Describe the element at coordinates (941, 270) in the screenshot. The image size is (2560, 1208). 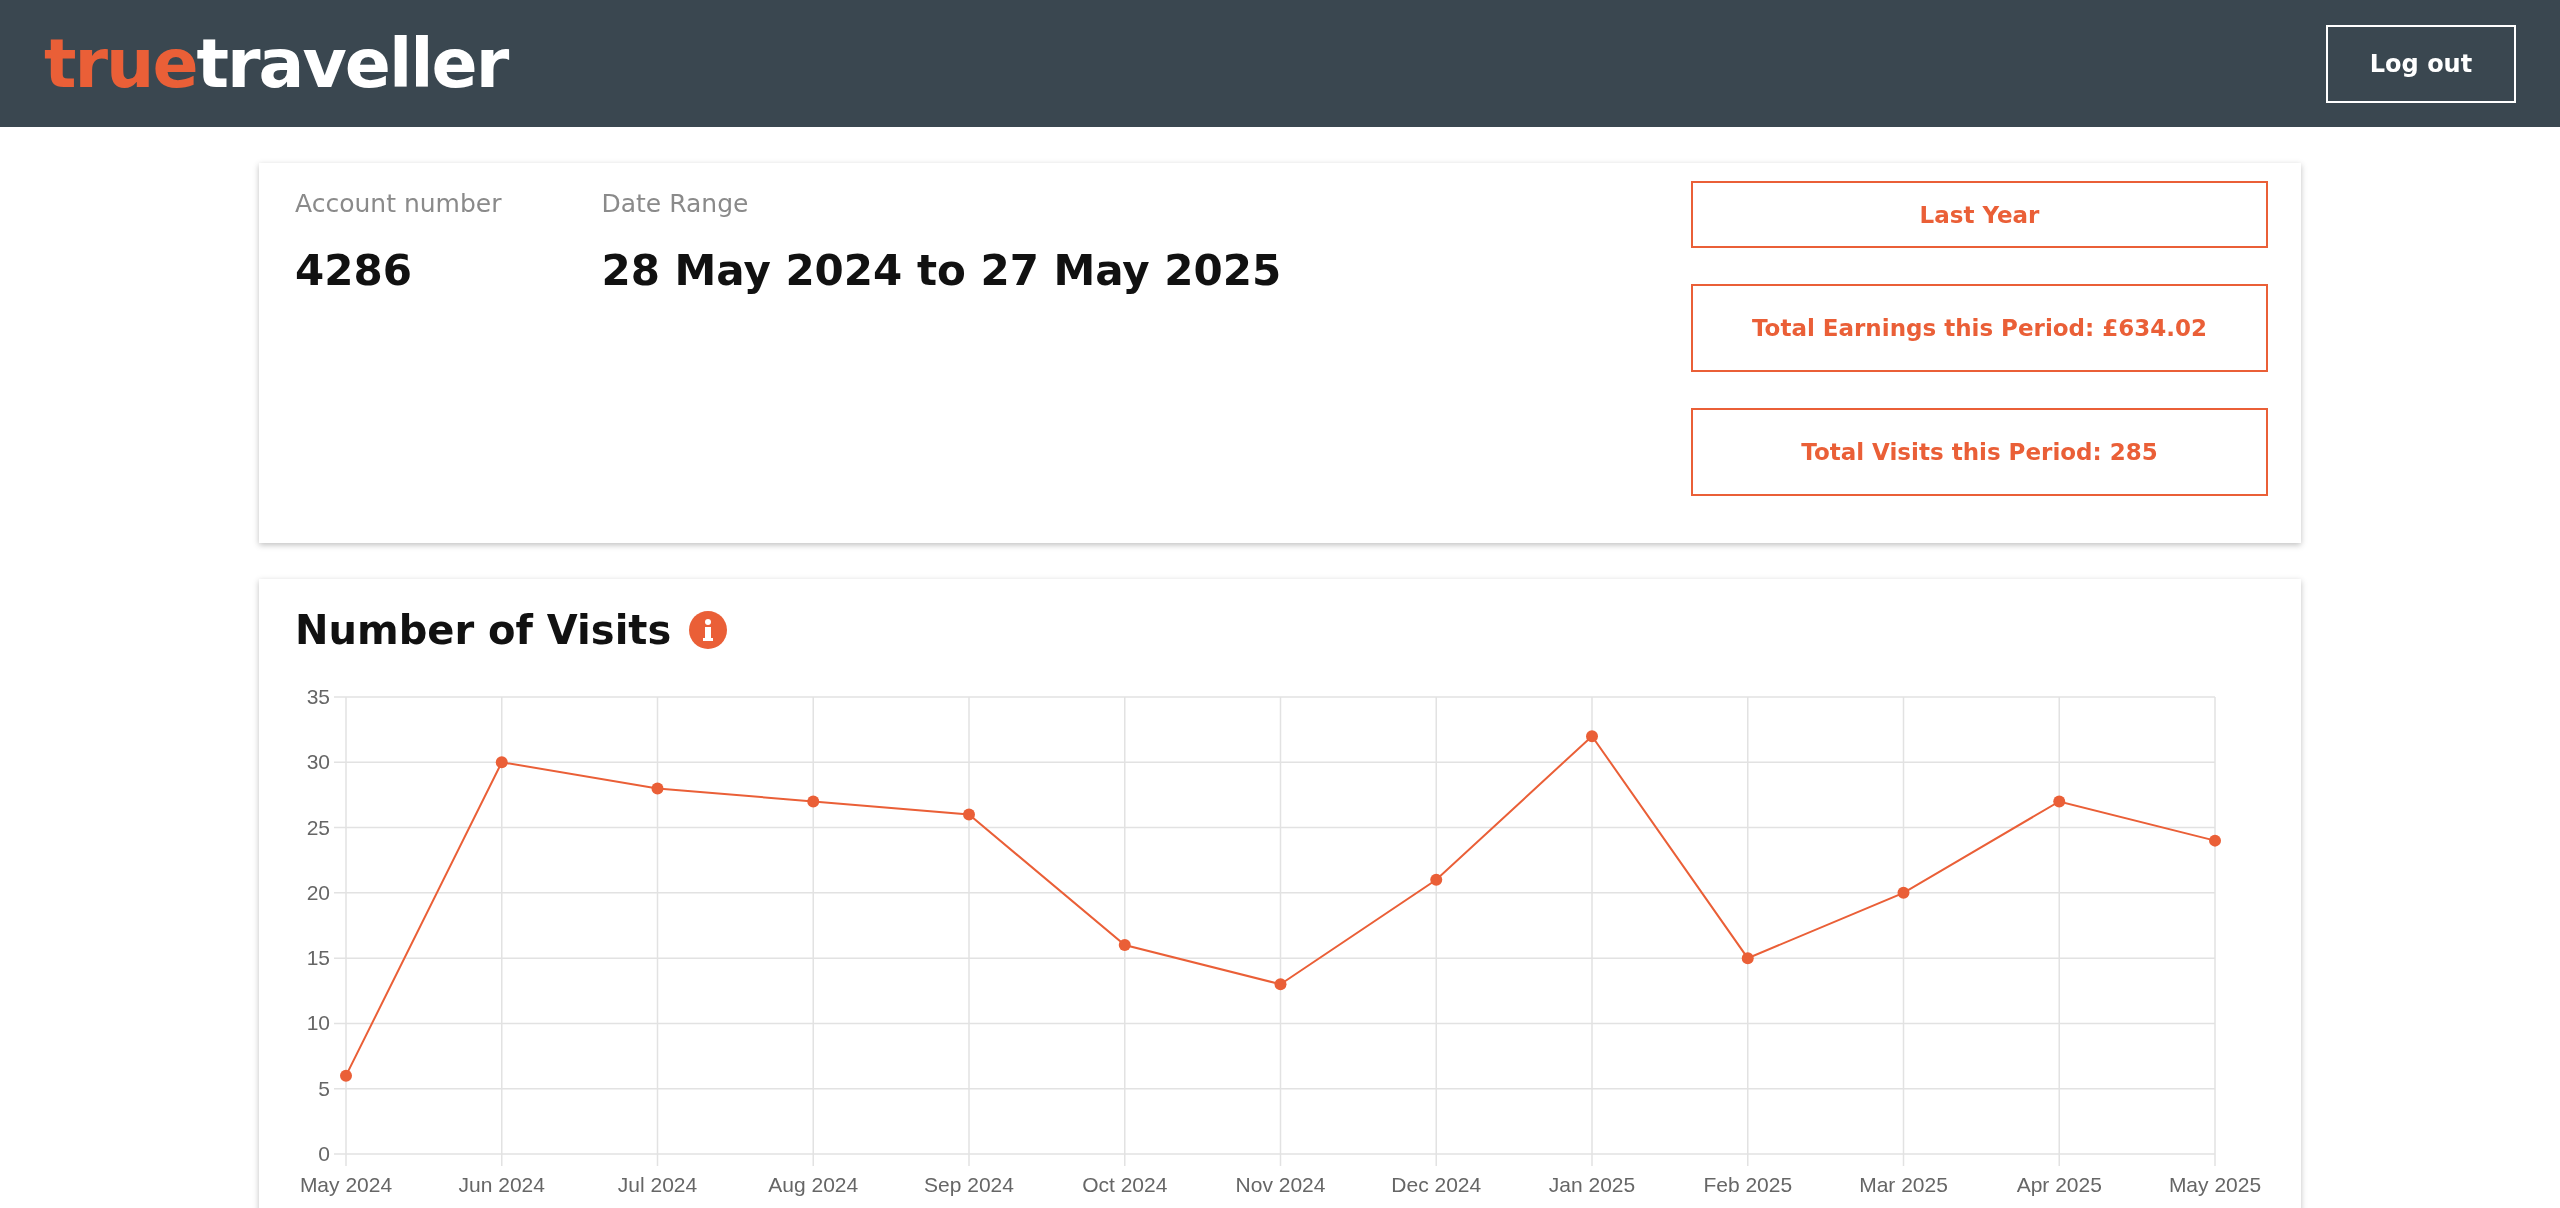
I see `field-value: 28 May 2024 to 27 May 2025` at that location.